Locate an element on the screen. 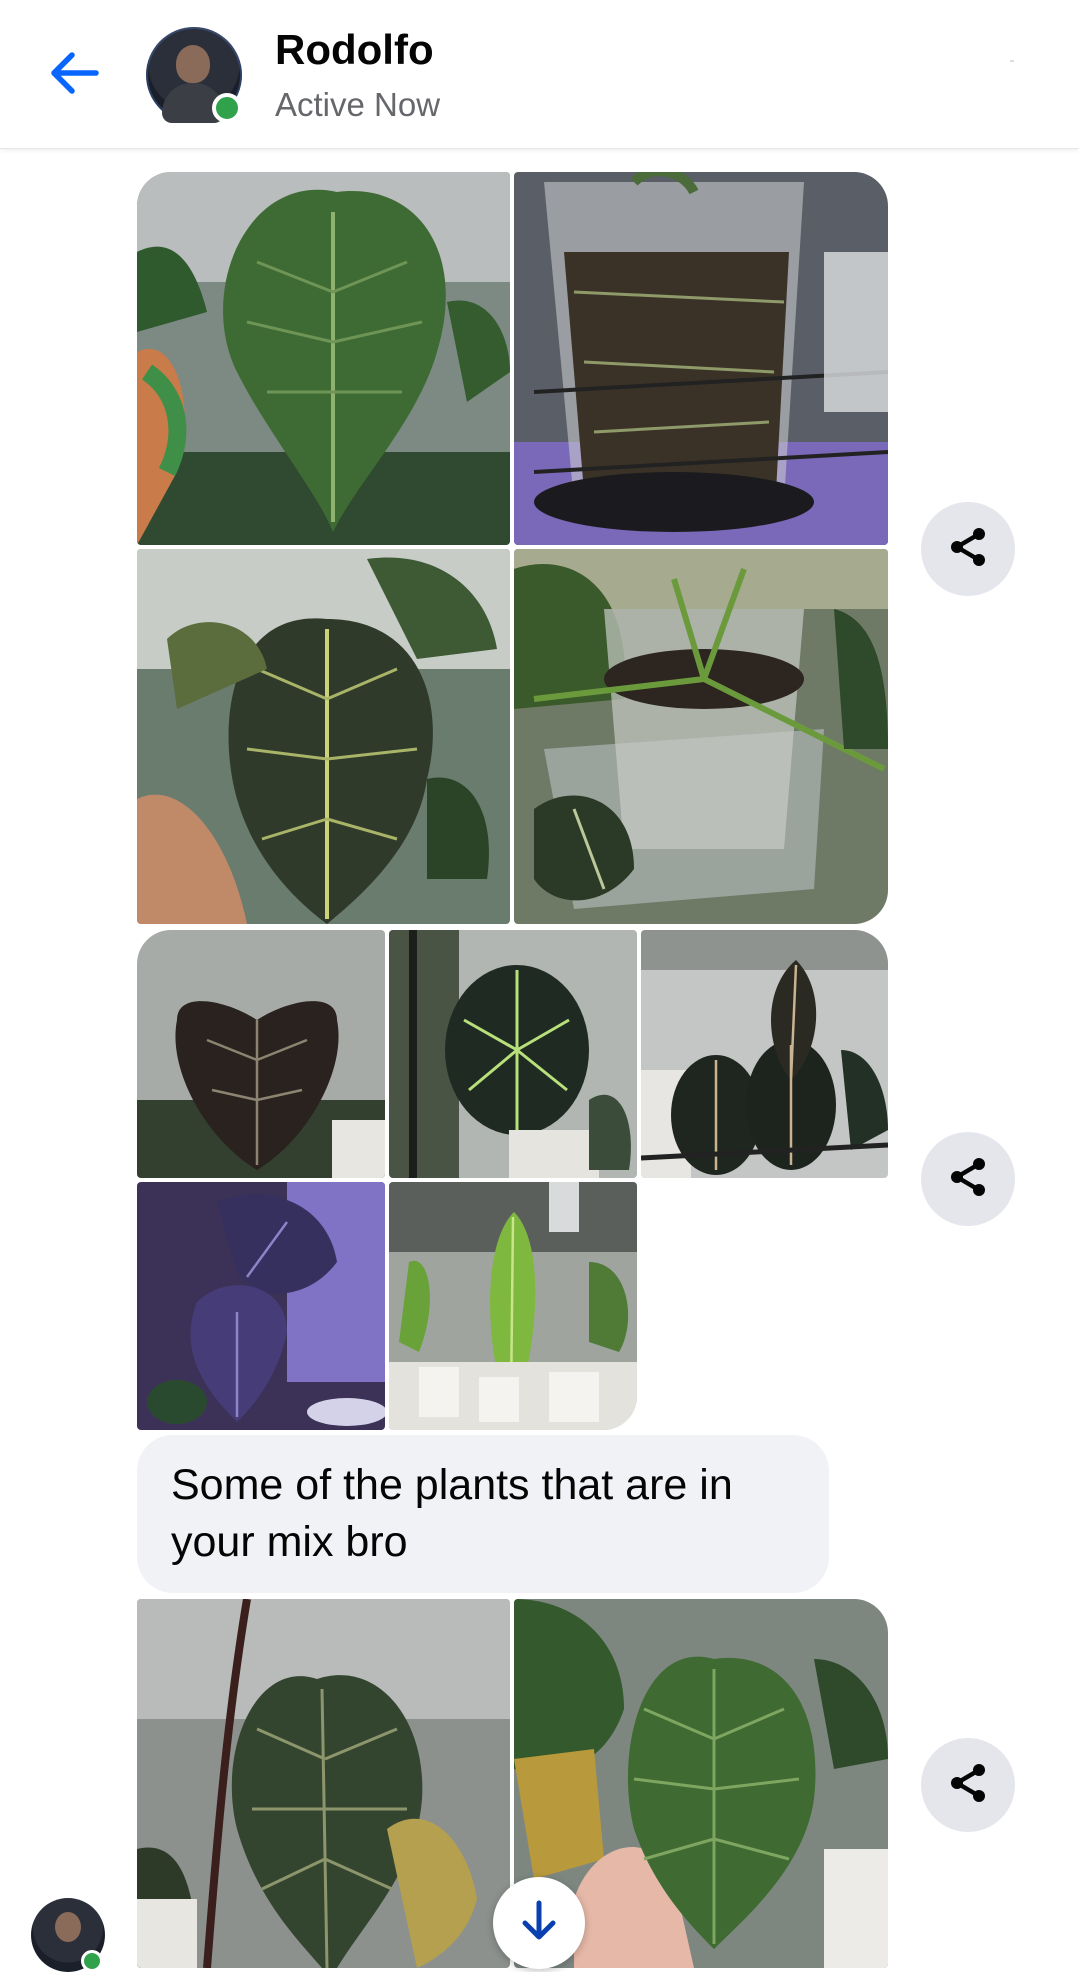 The width and height of the screenshot is (1079, 1972). scroll-to-bottom-button is located at coordinates (539, 1923).